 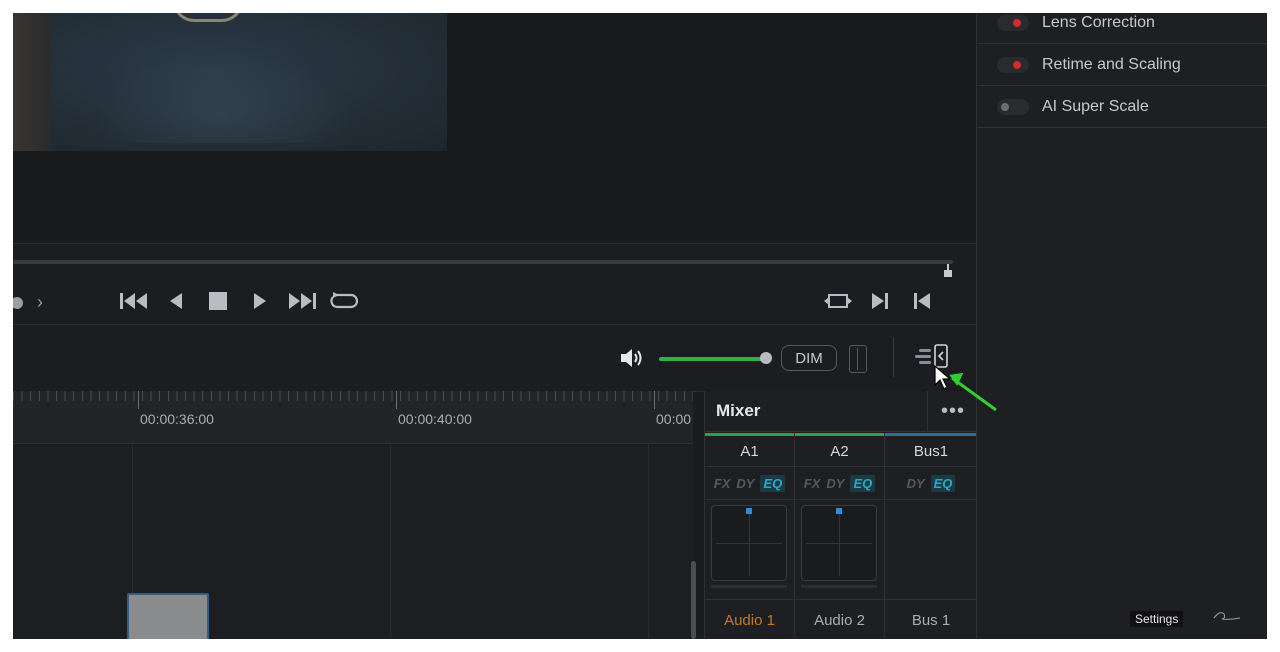 What do you see at coordinates (931, 536) in the screenshot?
I see `mixer-channel-bus1: Bus1 DY EQ Bus 1` at bounding box center [931, 536].